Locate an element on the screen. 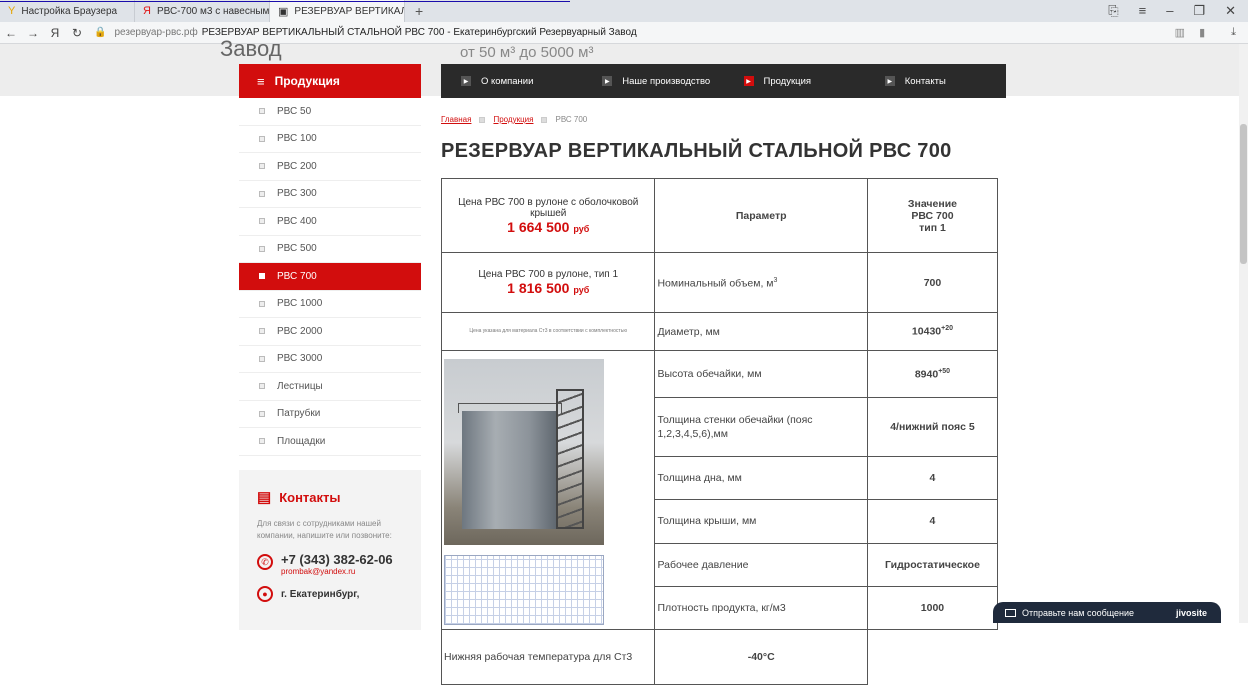 Image resolution: width=1248 pixels, height=685 pixels. sidebar-item: РВС 500 is located at coordinates (330, 249).